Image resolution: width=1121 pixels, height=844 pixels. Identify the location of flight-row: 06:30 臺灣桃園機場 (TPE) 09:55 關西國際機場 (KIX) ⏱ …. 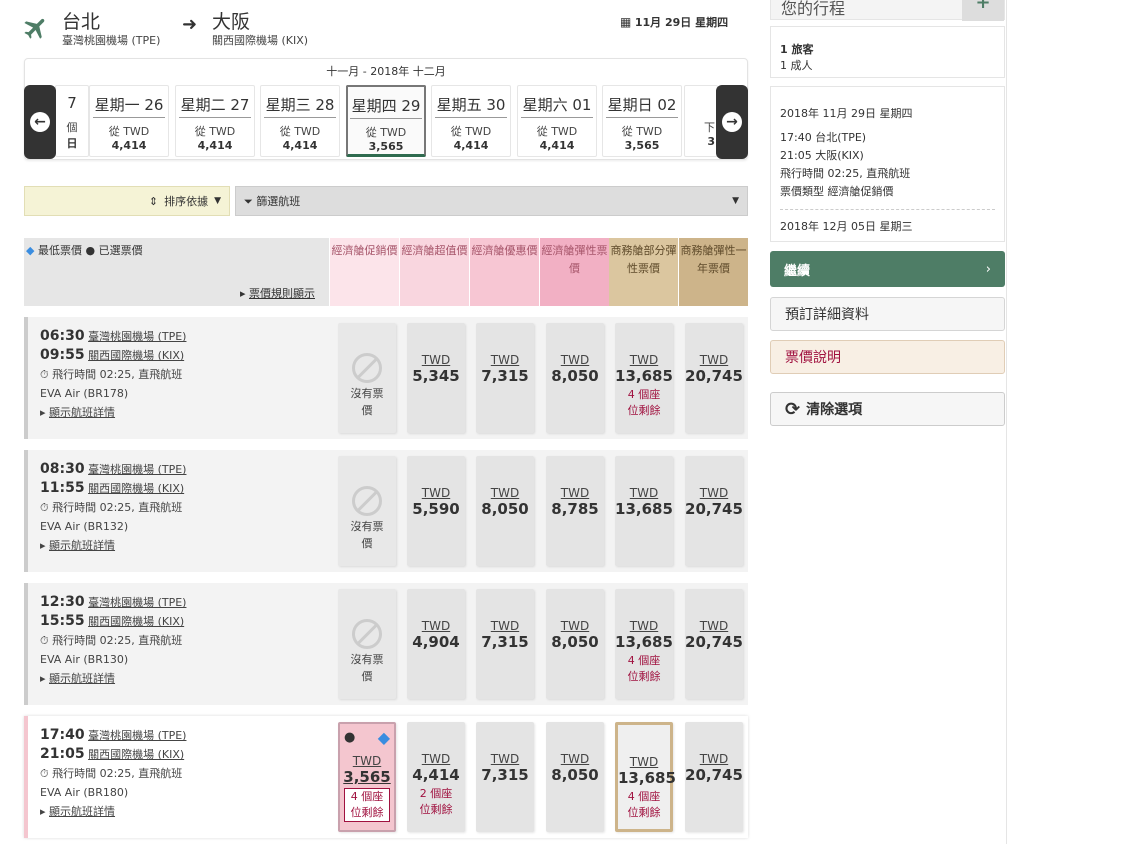
(386, 378).